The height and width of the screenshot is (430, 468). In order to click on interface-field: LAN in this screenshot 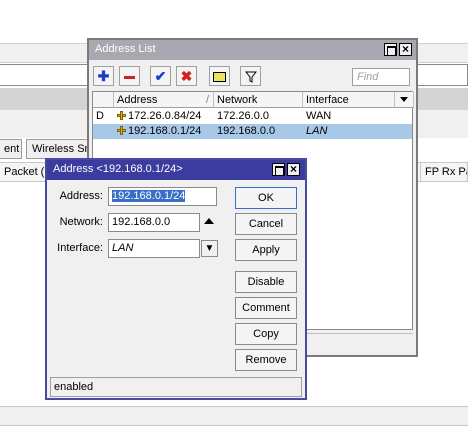, I will do `click(154, 248)`.